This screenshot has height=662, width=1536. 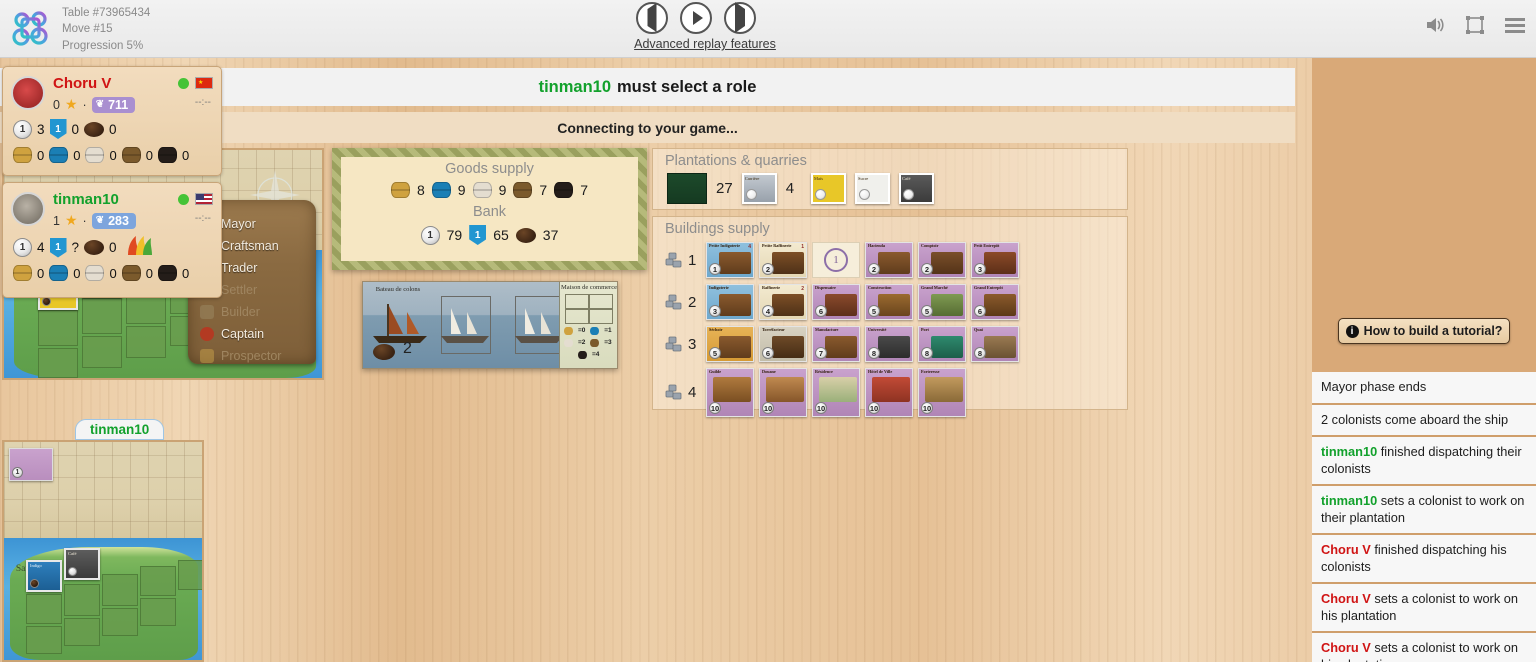 I want to click on corn-barrel-icon, so click(x=568, y=331).